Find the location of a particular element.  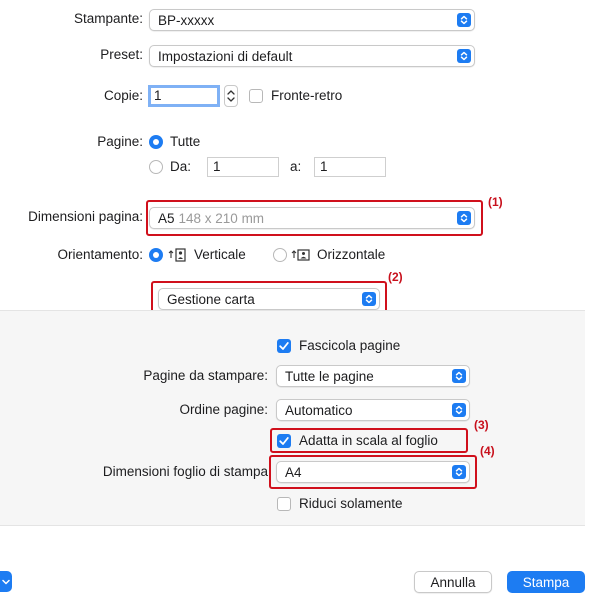

copies-stepper is located at coordinates (231, 96).